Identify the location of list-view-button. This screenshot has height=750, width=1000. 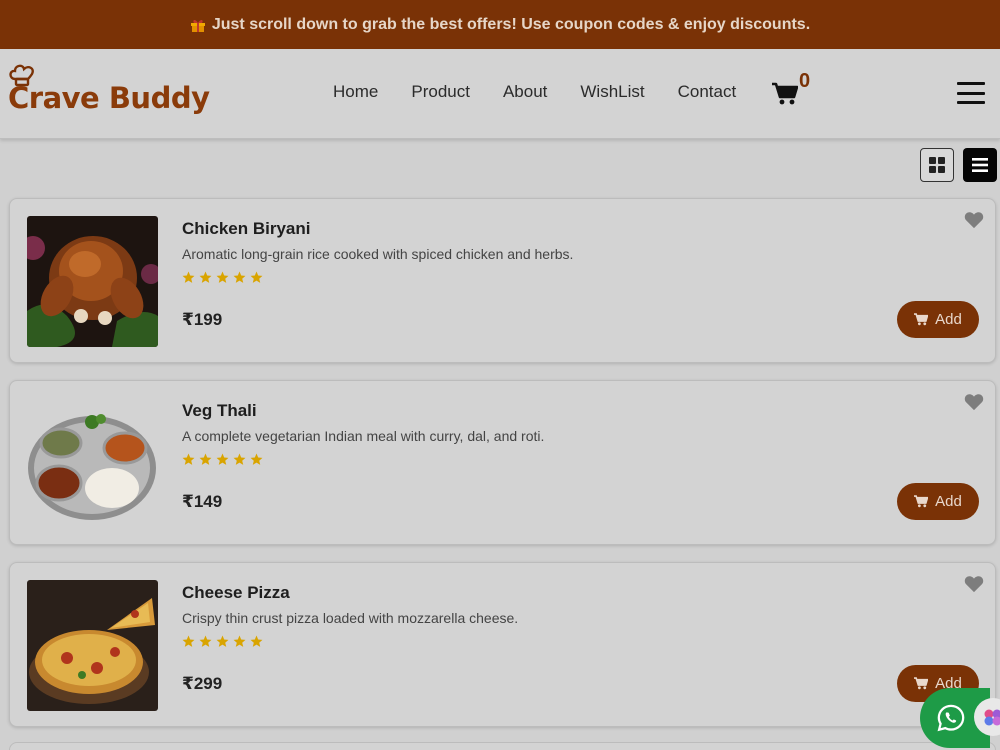
(980, 165).